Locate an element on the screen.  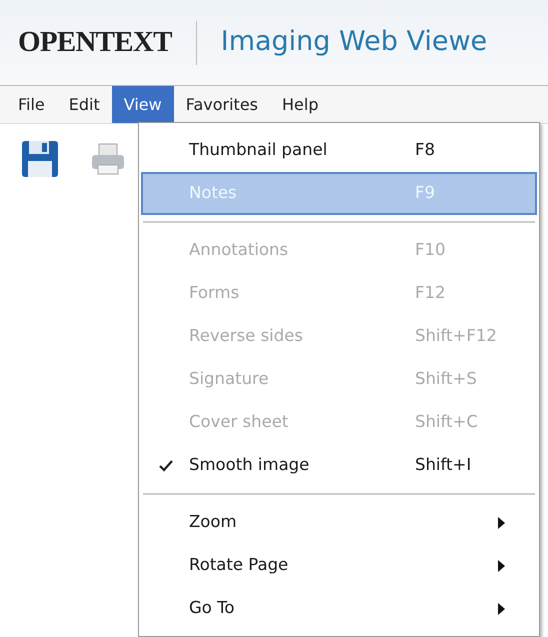
menu-label: Signature is located at coordinates (229, 379).